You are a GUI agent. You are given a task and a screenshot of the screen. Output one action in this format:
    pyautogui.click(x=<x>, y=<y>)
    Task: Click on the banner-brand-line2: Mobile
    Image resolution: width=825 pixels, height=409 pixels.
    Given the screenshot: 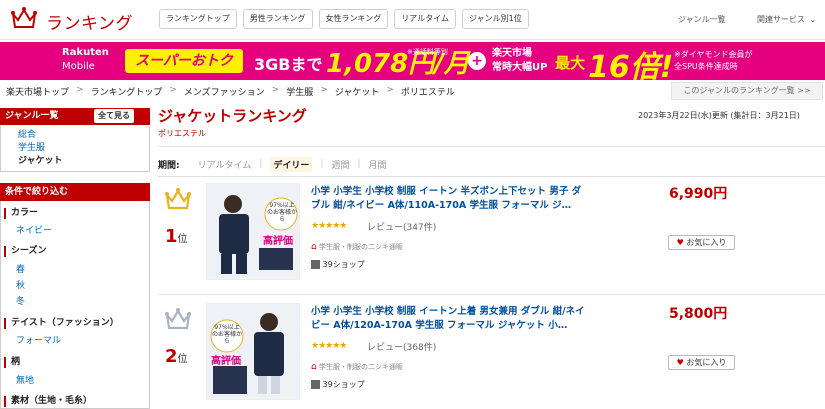 What is the action you would take?
    pyautogui.click(x=78, y=66)
    